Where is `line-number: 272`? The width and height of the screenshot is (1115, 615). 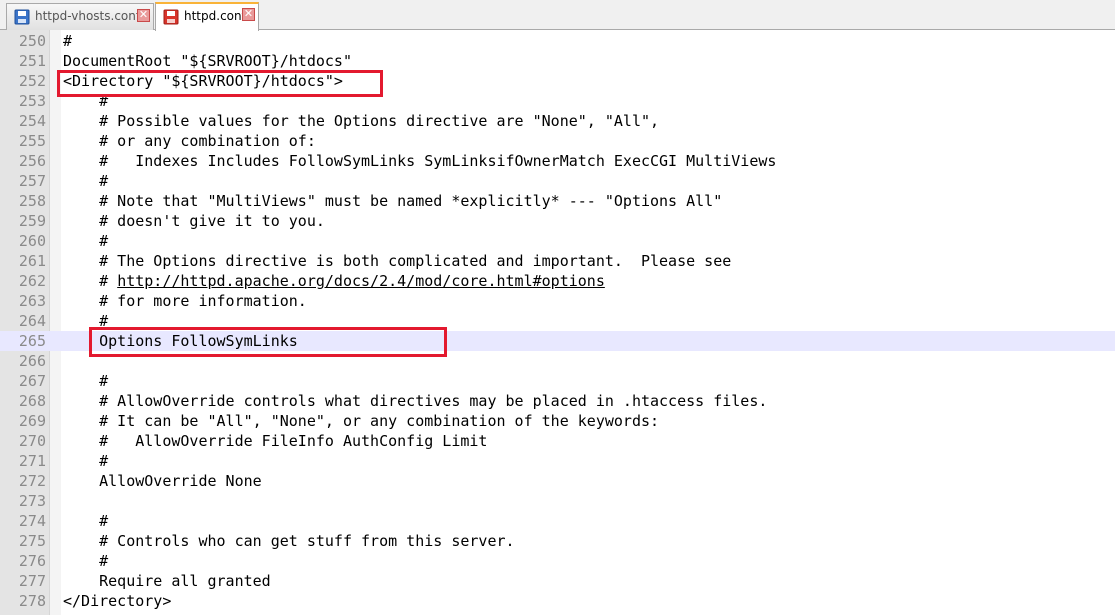
line-number: 272 is located at coordinates (32, 481).